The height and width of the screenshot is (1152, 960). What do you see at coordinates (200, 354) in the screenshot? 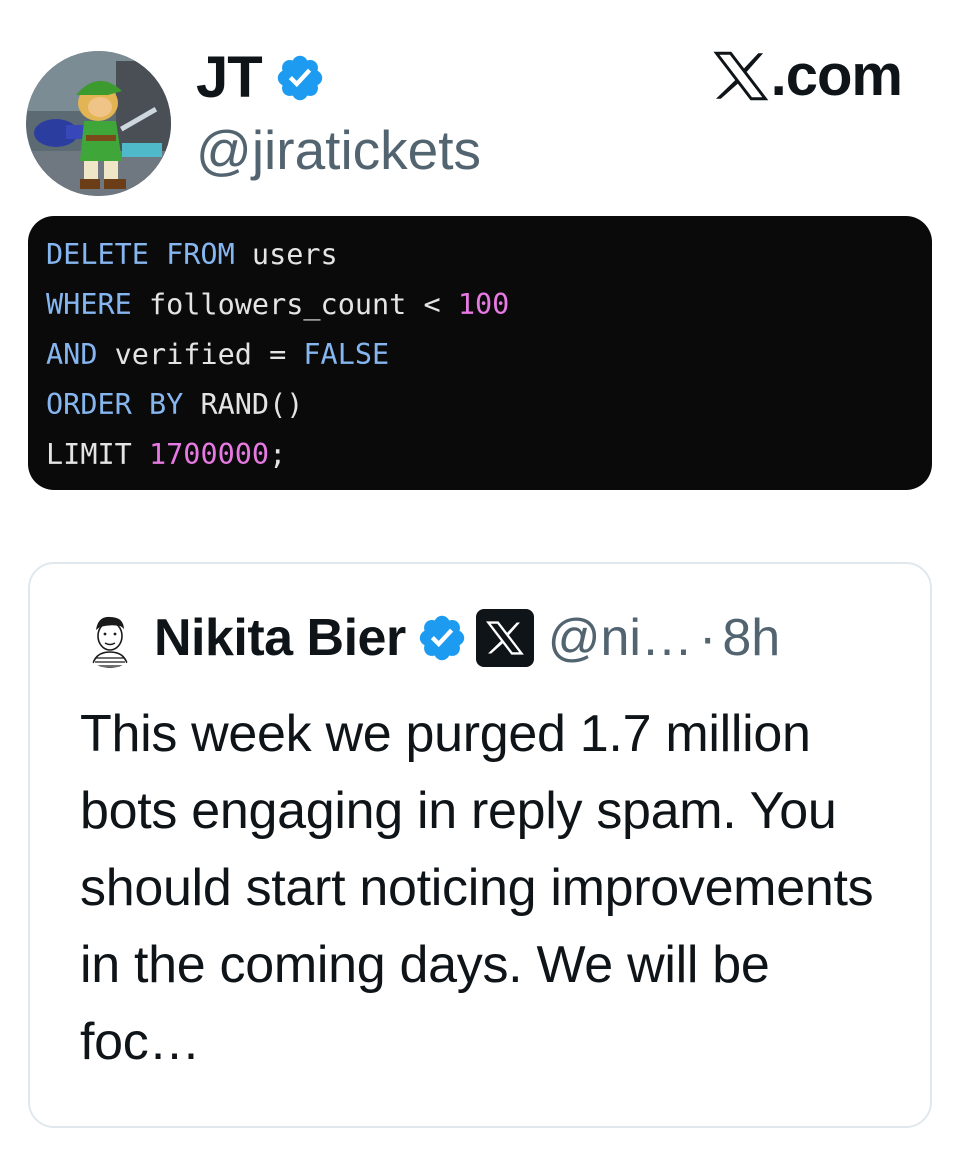
I see `code-token-txt: verified =` at bounding box center [200, 354].